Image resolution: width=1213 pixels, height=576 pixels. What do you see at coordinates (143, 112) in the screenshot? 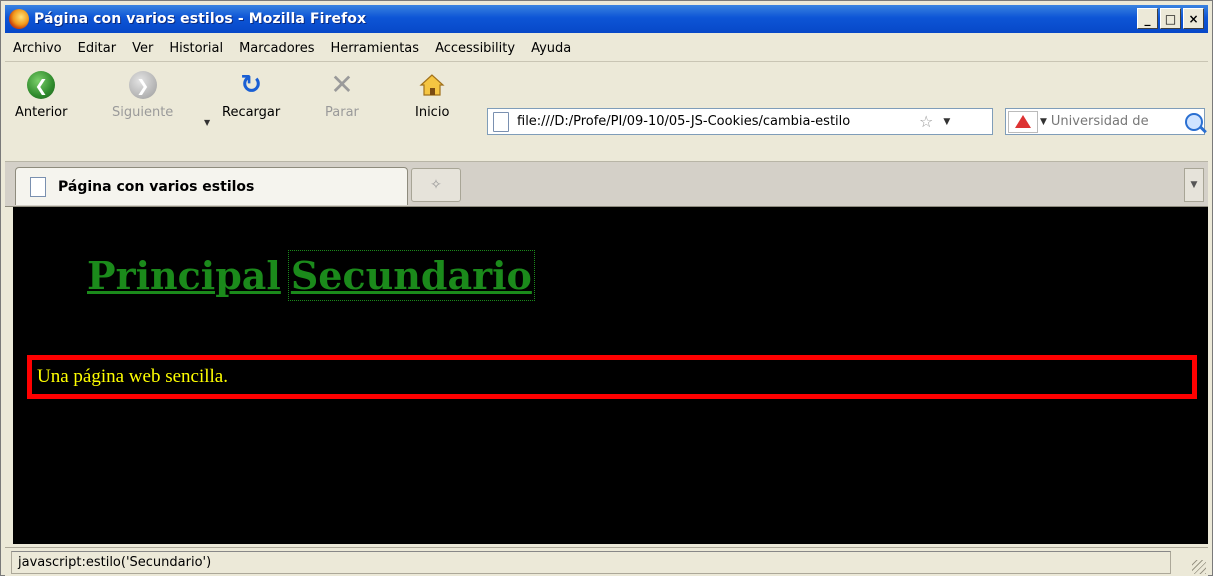
I see `forward-label: Siguiente` at bounding box center [143, 112].